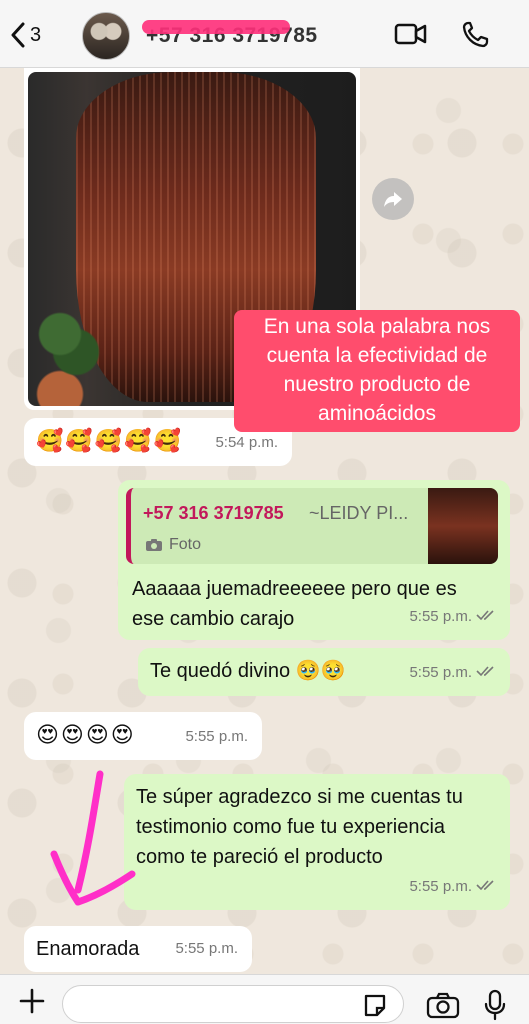 This screenshot has height=1024, width=529. I want to click on message-incoming: 😍😍😍😍 5:55 p.m., so click(143, 736).